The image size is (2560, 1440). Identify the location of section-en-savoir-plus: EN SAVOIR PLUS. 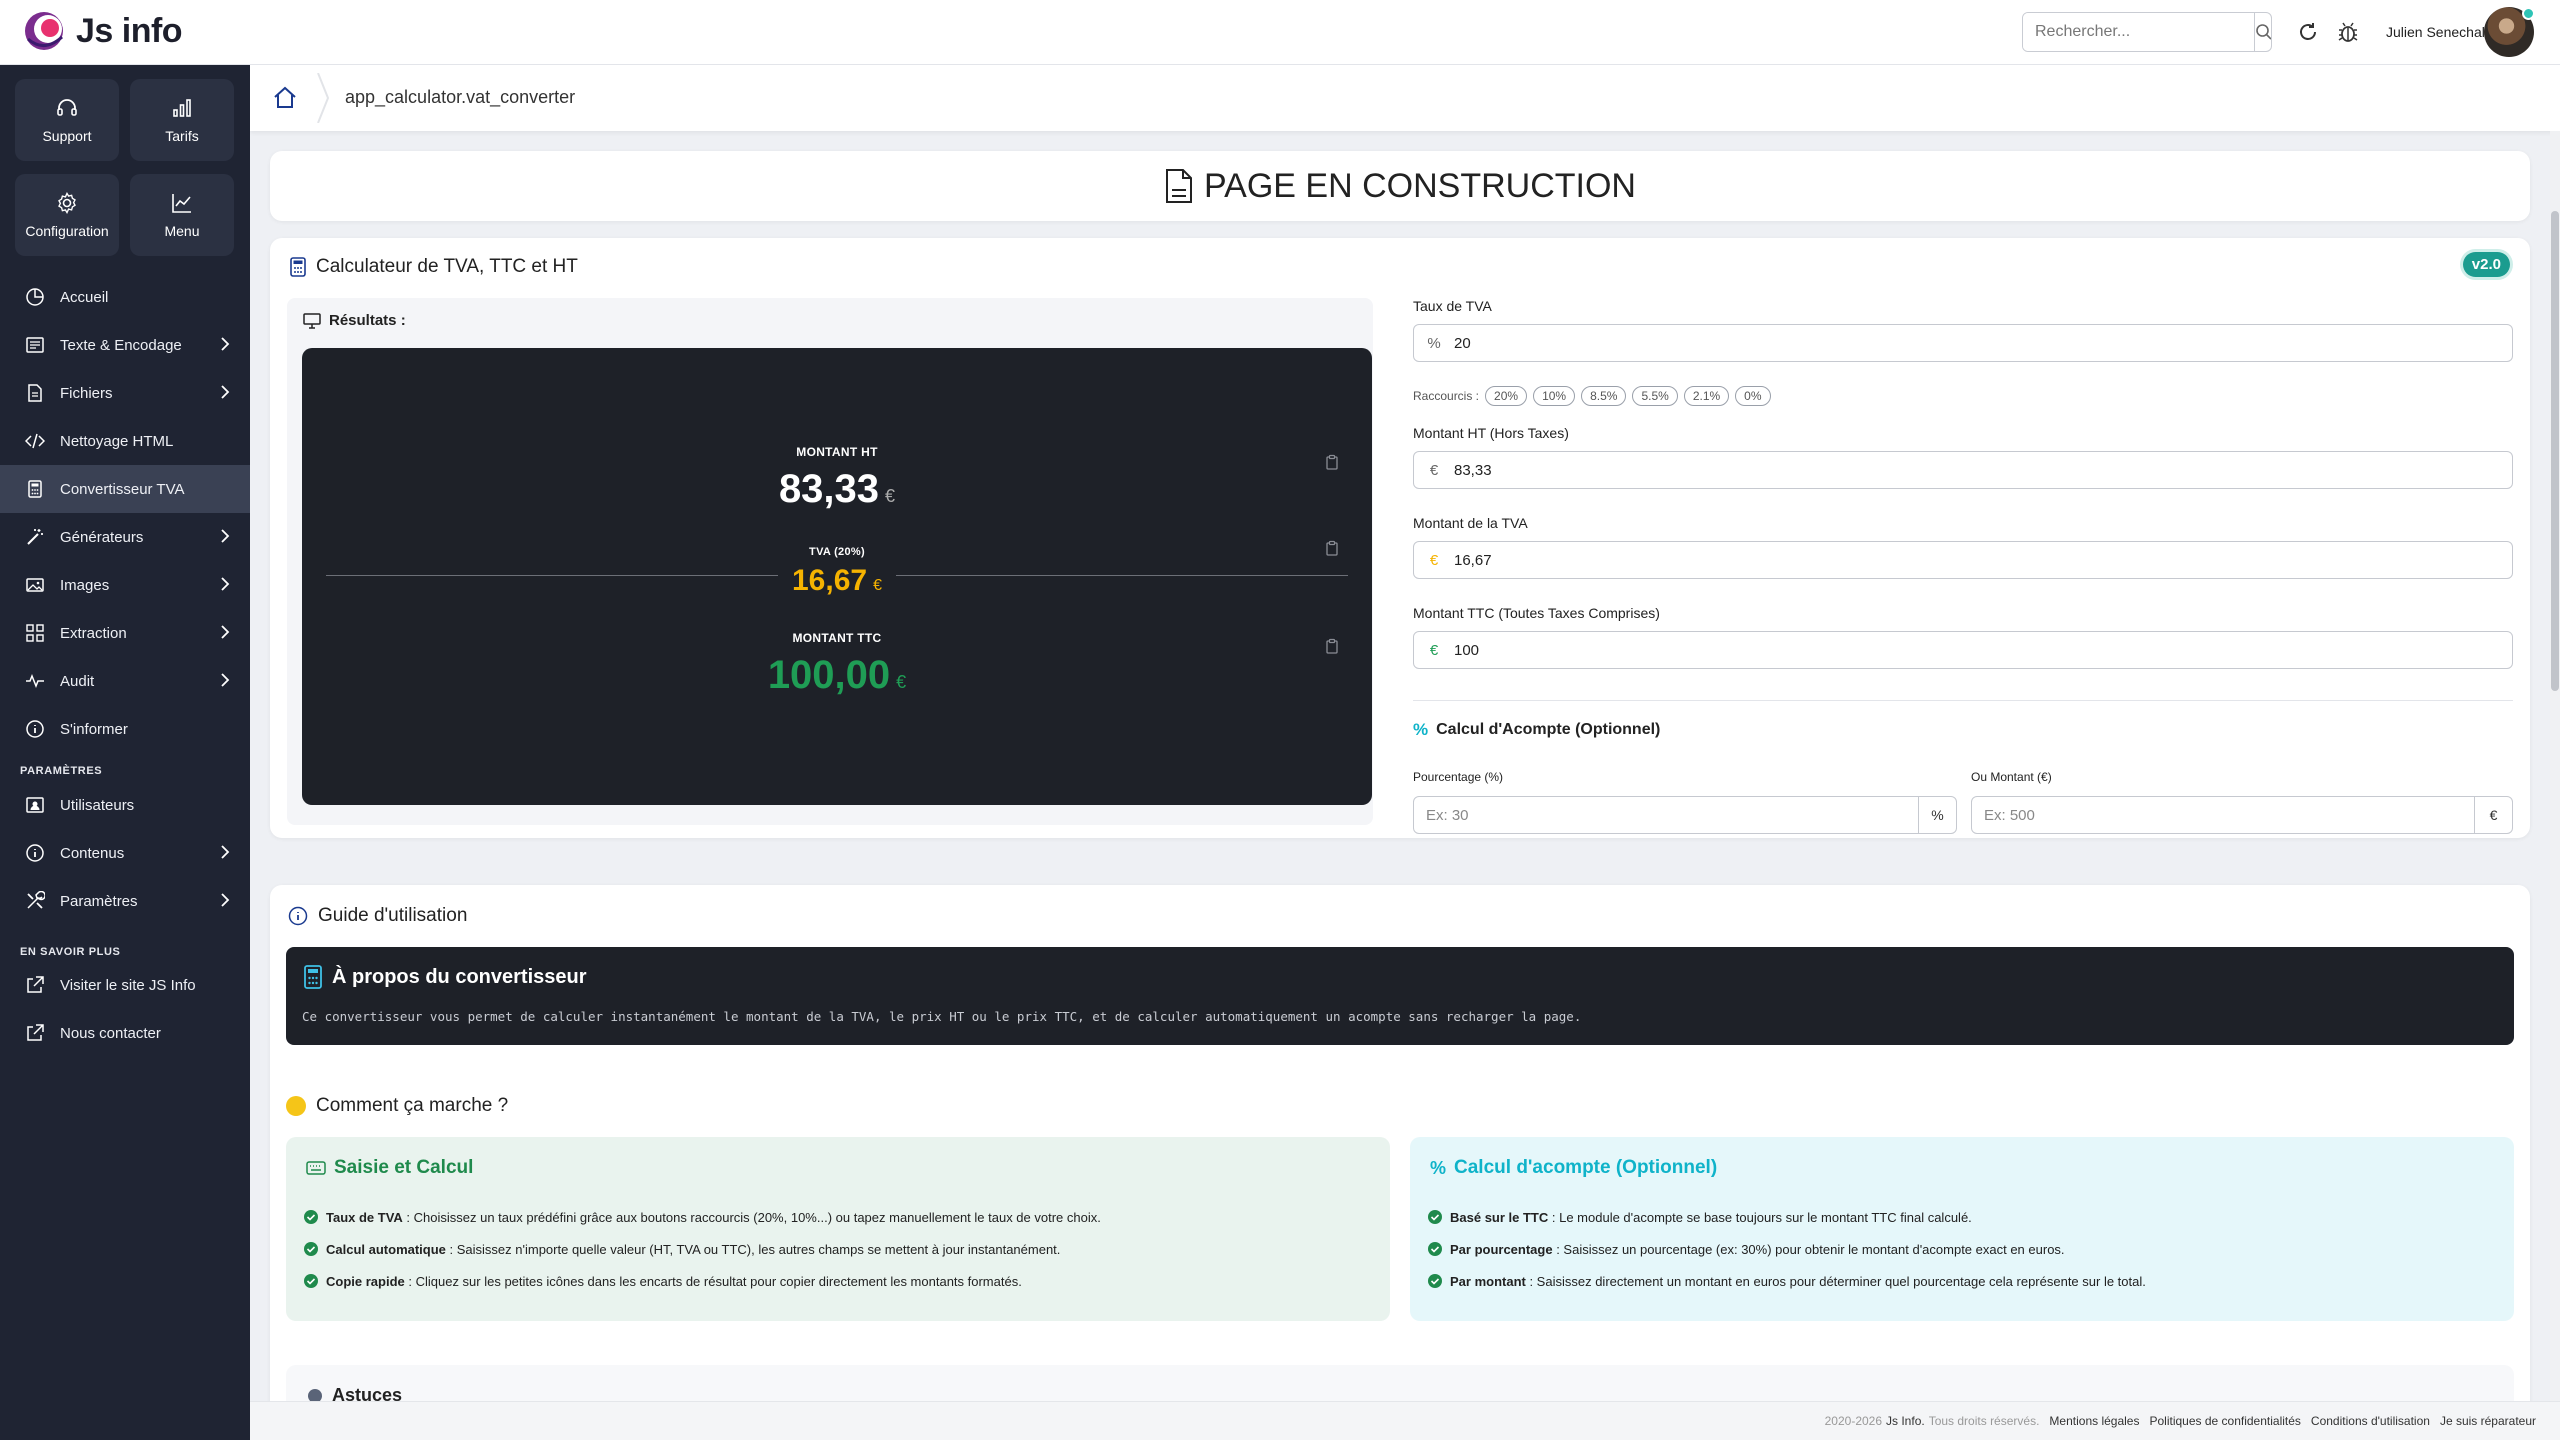
(70, 952).